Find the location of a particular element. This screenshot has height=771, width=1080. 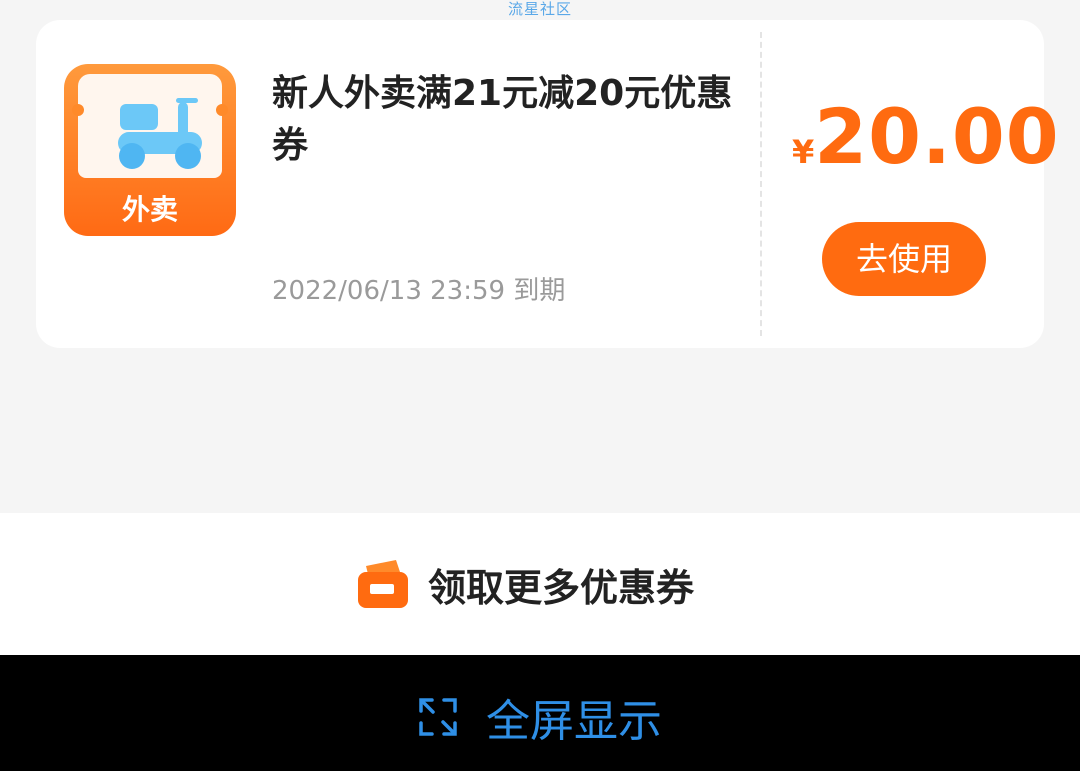

scooter-icon is located at coordinates (160, 133).